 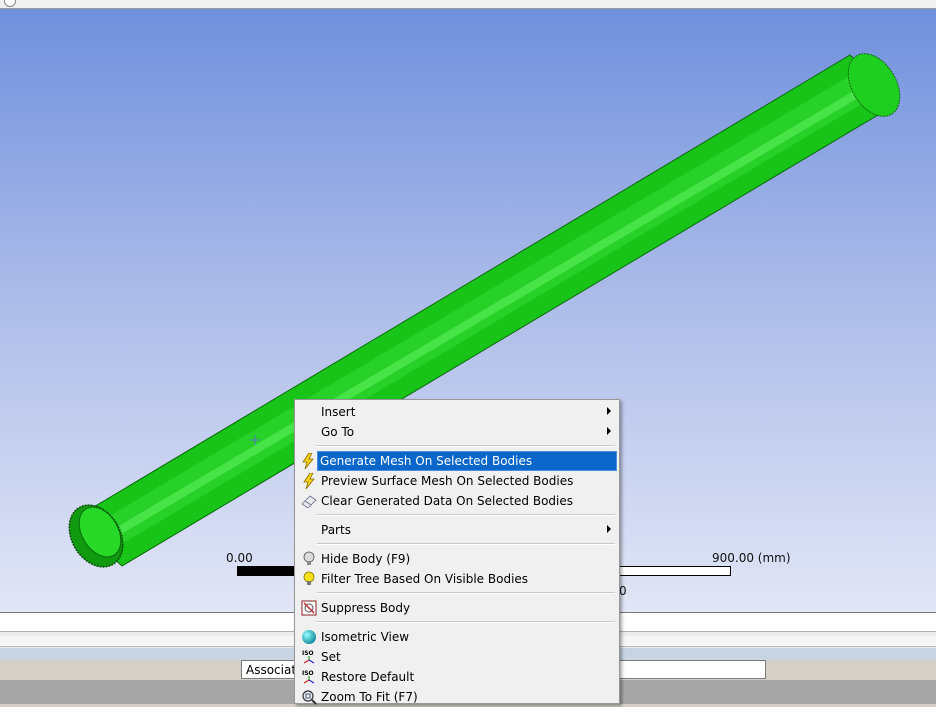 I want to click on suppress-icon, so click(x=309, y=608).